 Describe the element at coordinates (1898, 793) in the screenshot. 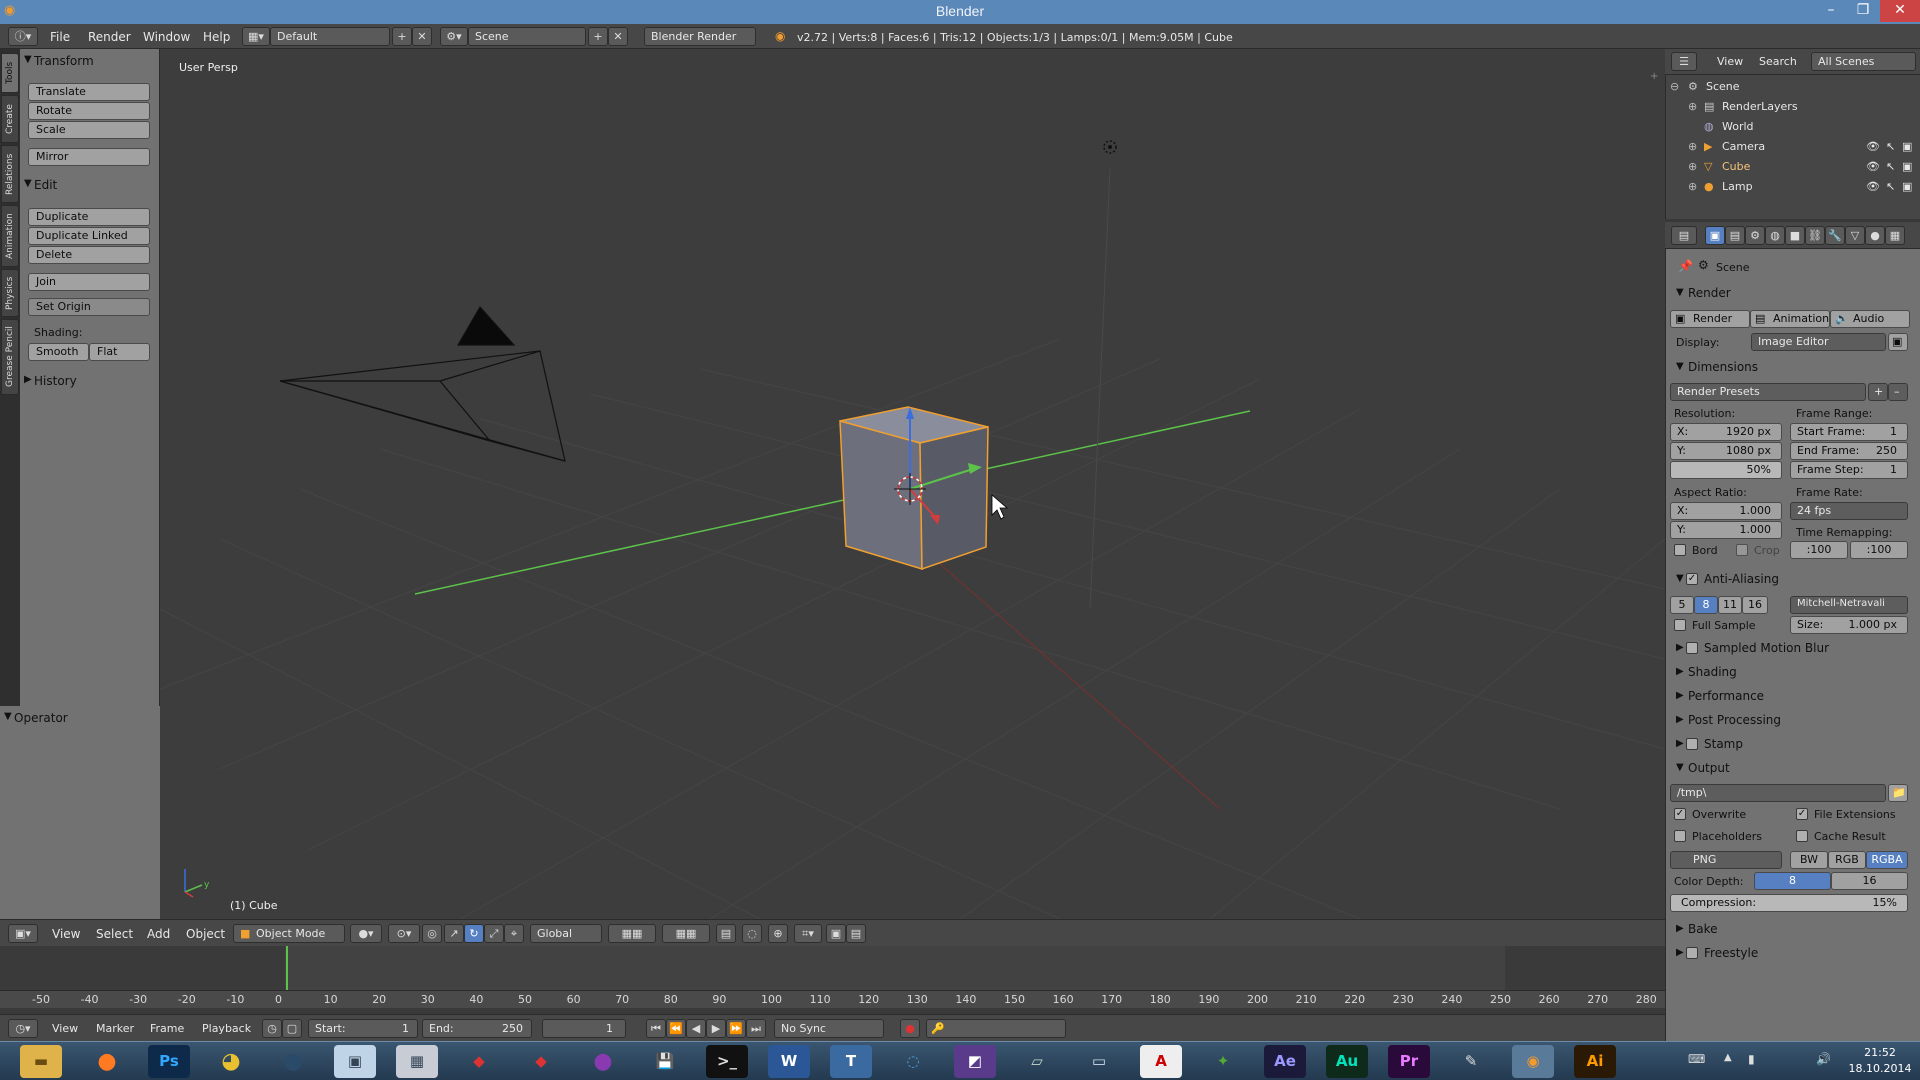

I see `folder-icon: 📁` at that location.